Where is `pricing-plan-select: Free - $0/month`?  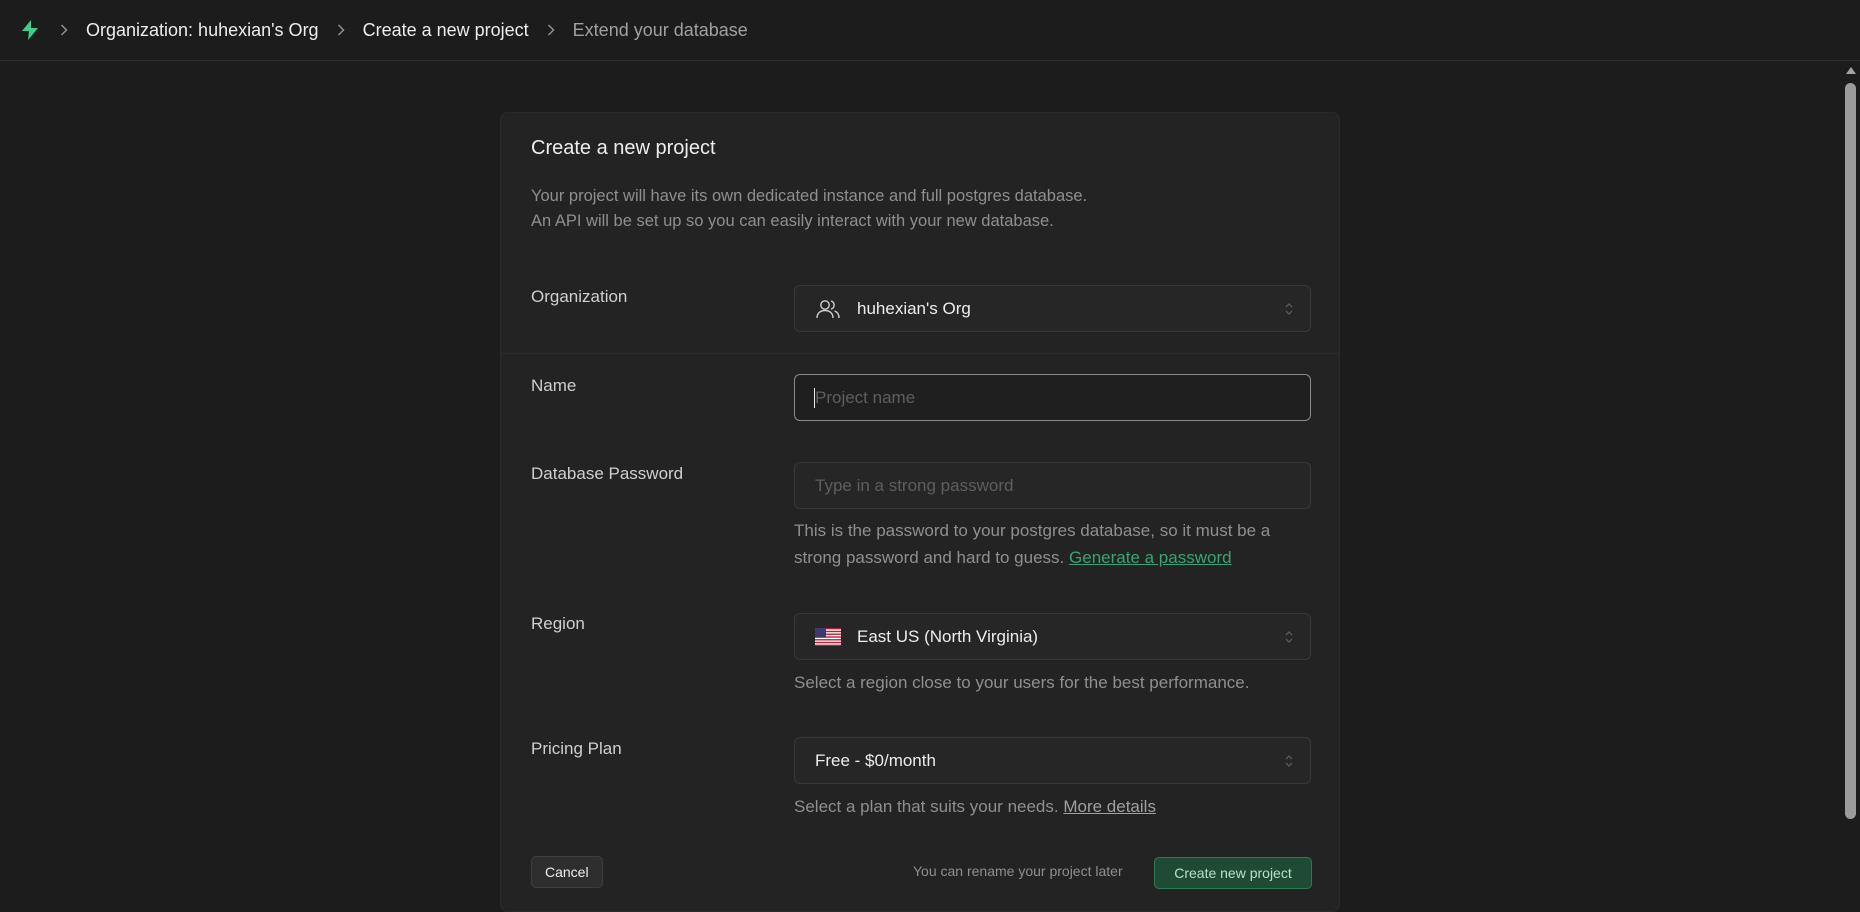 pricing-plan-select: Free - $0/month is located at coordinates (1052, 760).